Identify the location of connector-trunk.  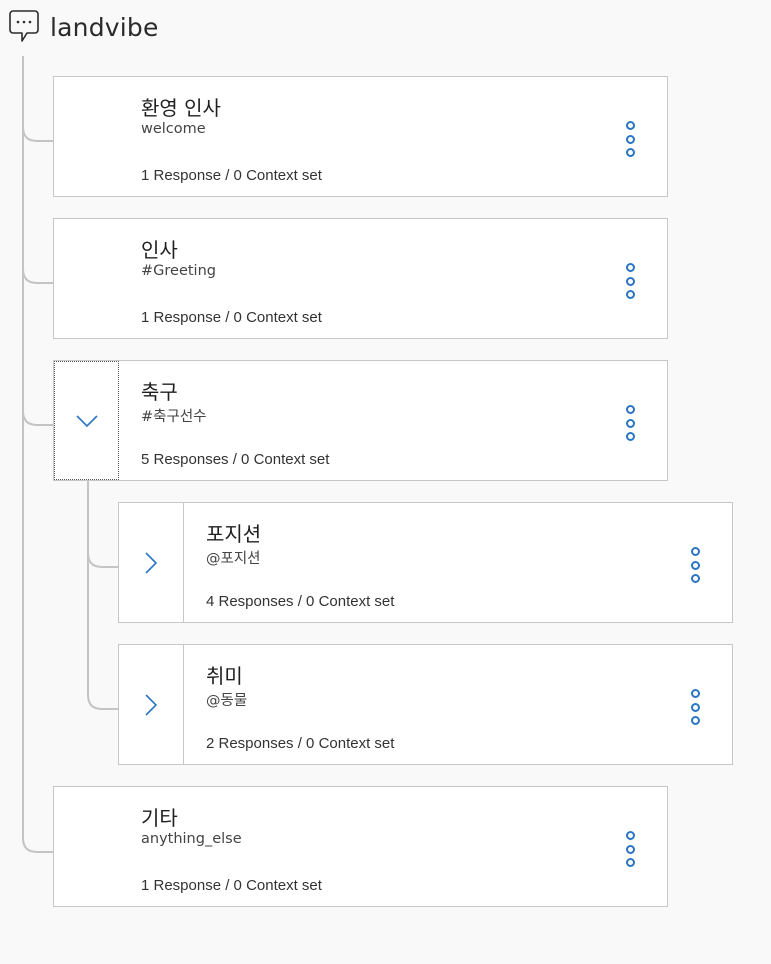
(37, 454).